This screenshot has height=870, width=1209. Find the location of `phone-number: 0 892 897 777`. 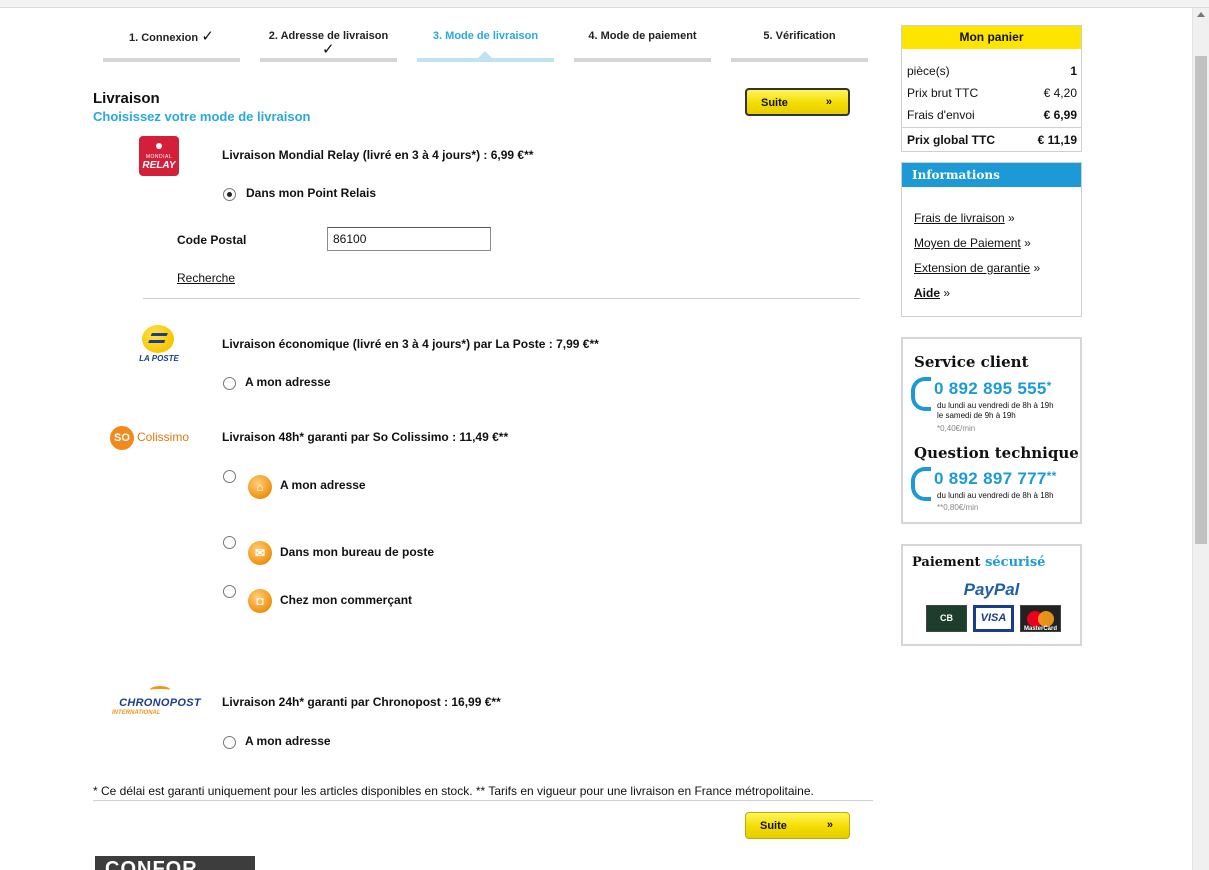

phone-number: 0 892 897 777 is located at coordinates (990, 478).